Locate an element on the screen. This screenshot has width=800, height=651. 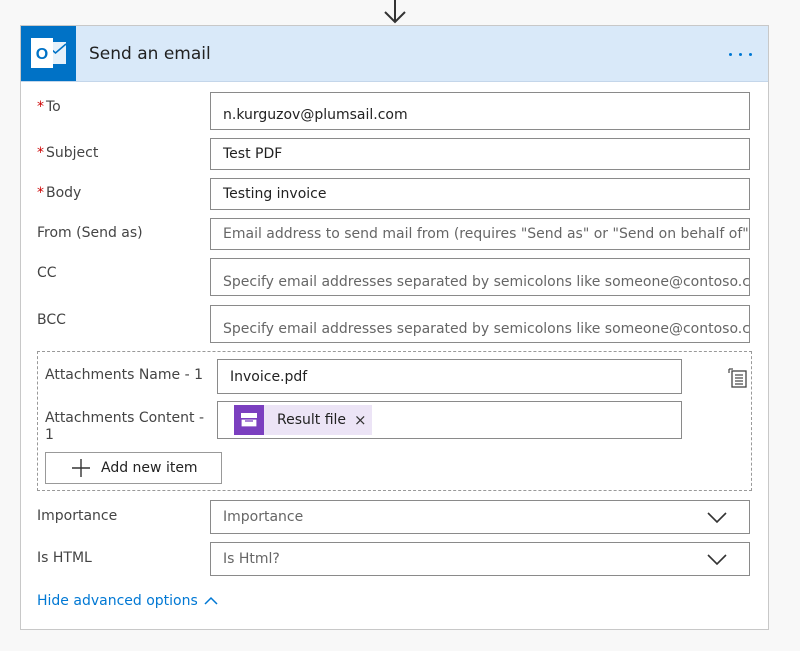
importance-dropdown: Importance is located at coordinates (480, 517).